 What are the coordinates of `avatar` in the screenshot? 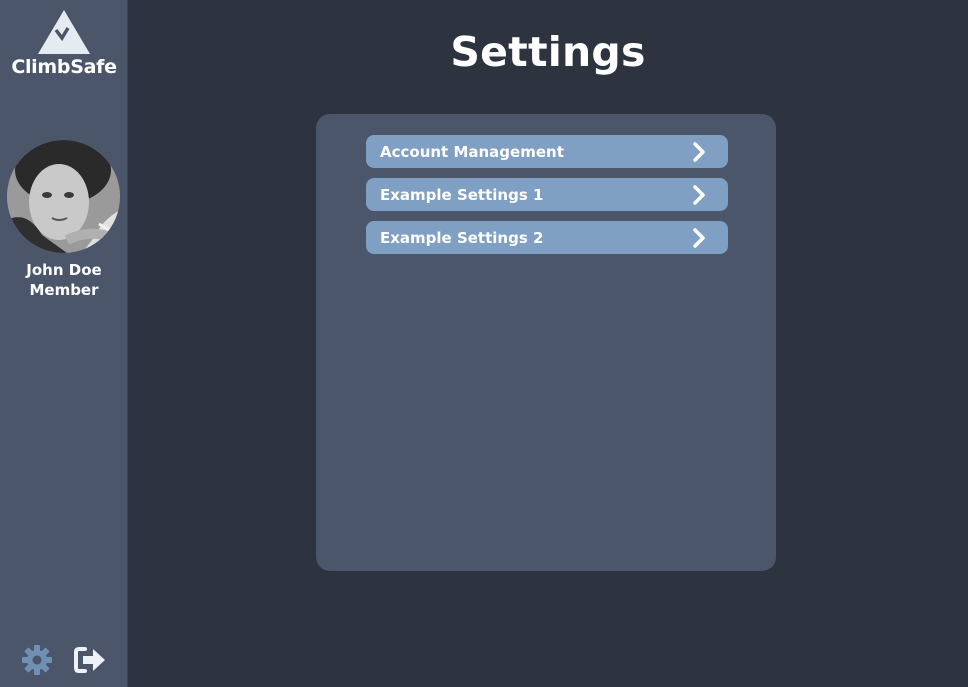 It's located at (63, 196).